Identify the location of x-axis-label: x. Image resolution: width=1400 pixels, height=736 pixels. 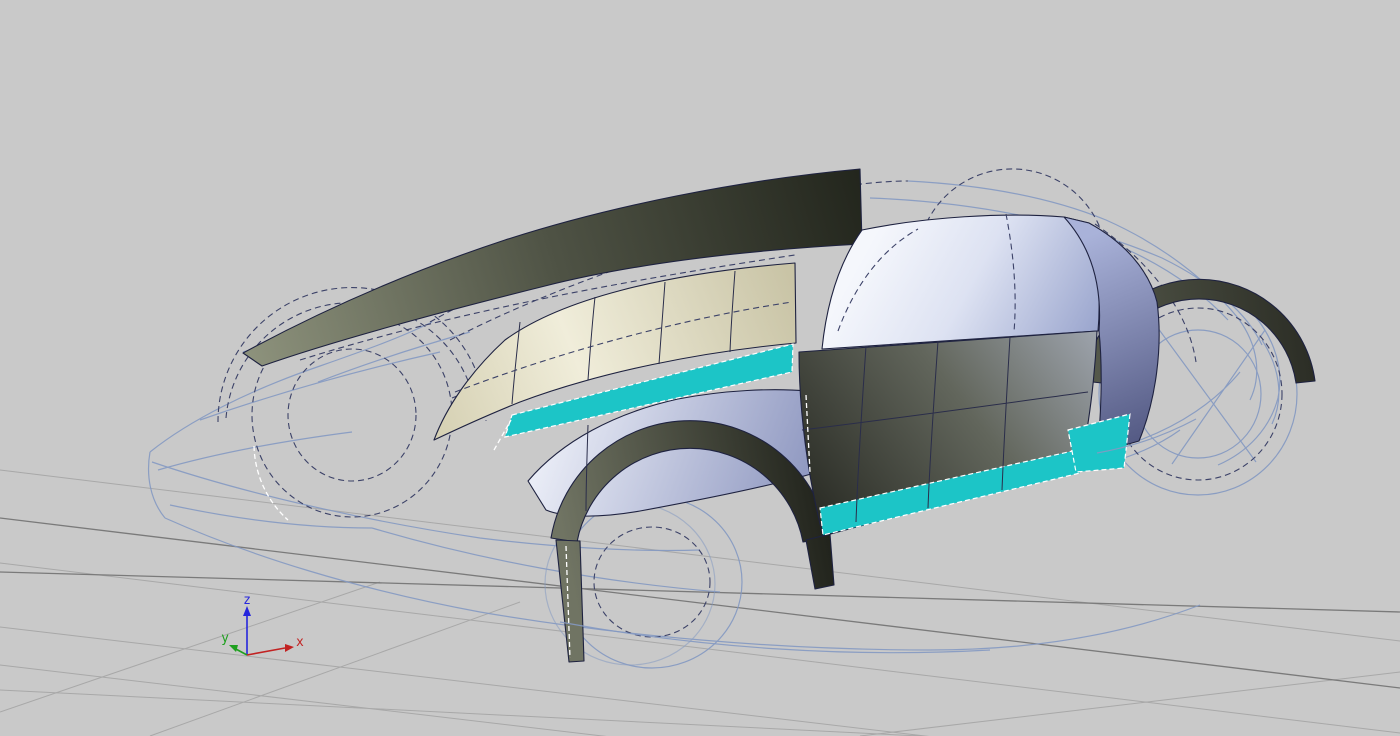
(300, 642).